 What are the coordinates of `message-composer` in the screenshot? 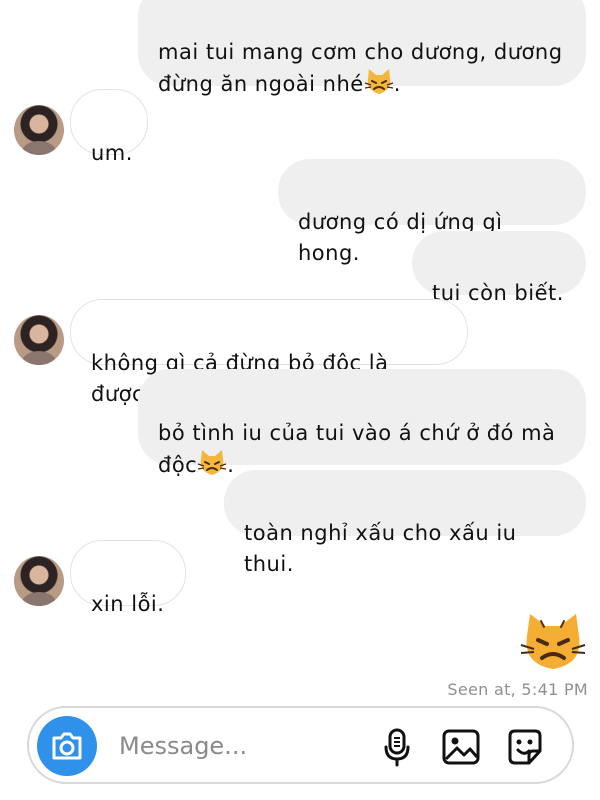 It's located at (300, 745).